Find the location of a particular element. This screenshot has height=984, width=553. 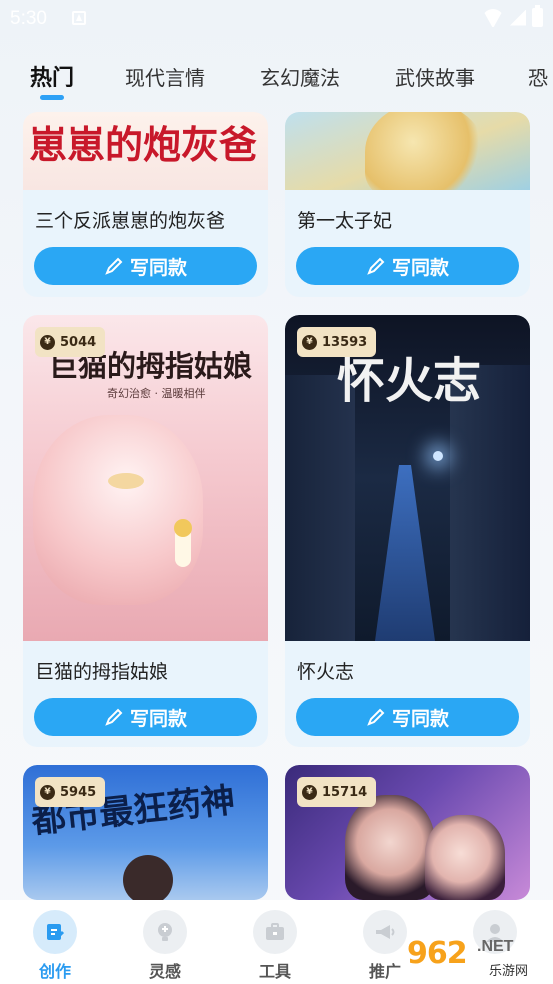

story-cover: 怀火志 is located at coordinates (407, 478).